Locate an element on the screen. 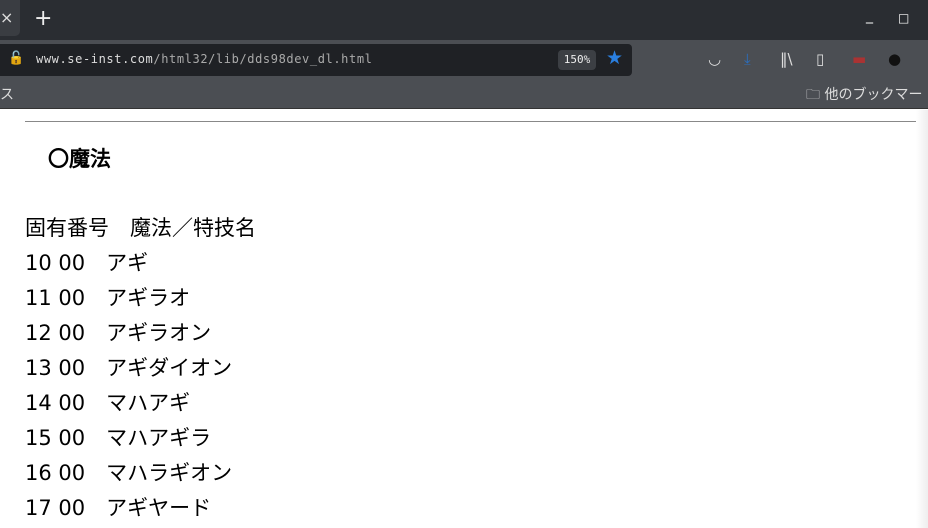  tab-bar: × + _ □ is located at coordinates (464, 20).